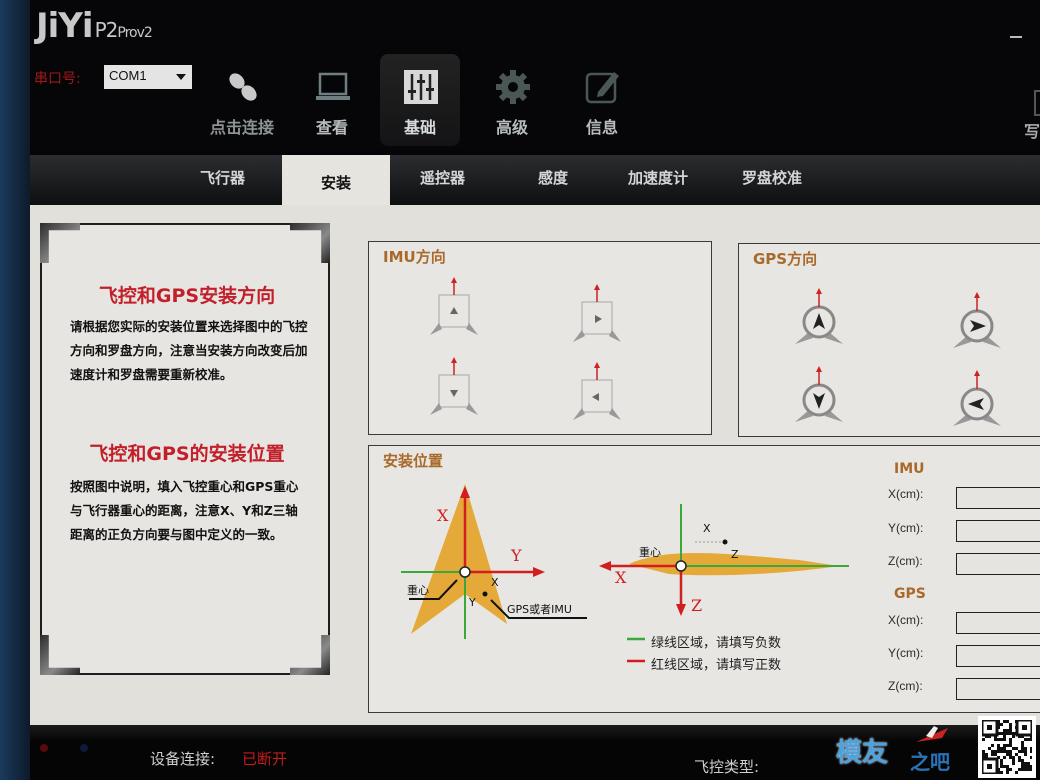 This screenshot has width=1040, height=780. I want to click on device-connection-label: 设备连接:, so click(183, 759).